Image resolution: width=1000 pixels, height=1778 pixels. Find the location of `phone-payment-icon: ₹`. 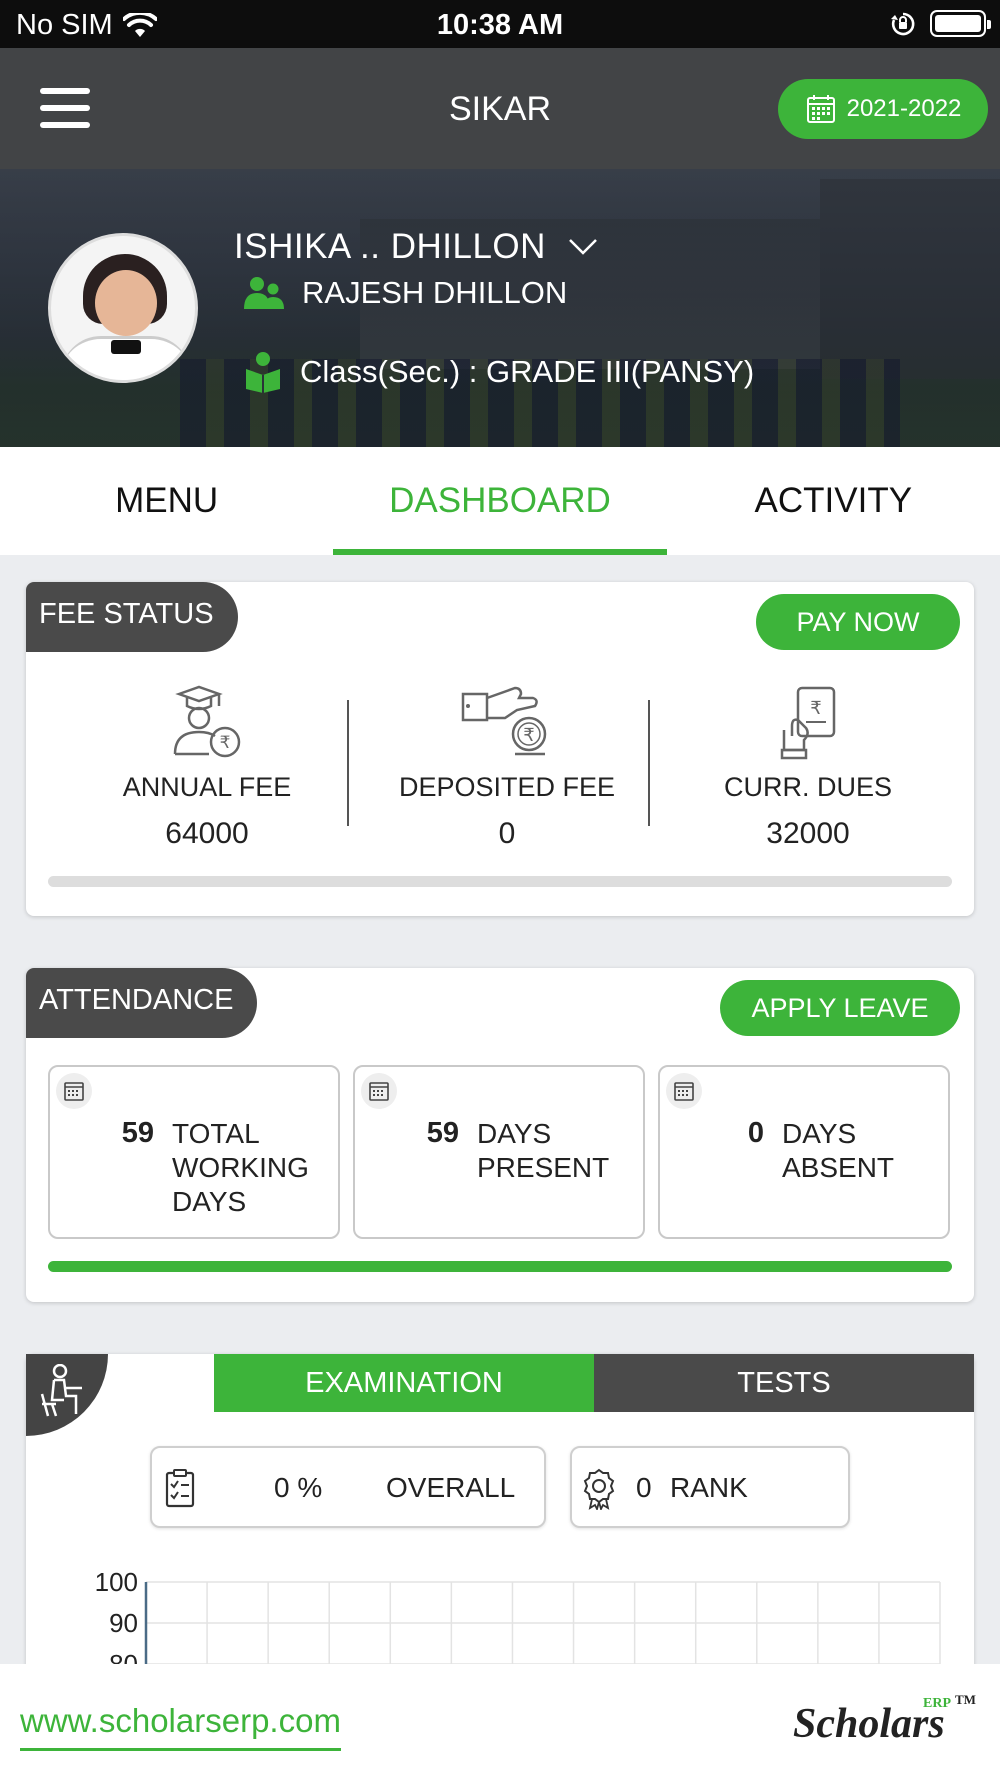

phone-payment-icon: ₹ is located at coordinates (808, 723).